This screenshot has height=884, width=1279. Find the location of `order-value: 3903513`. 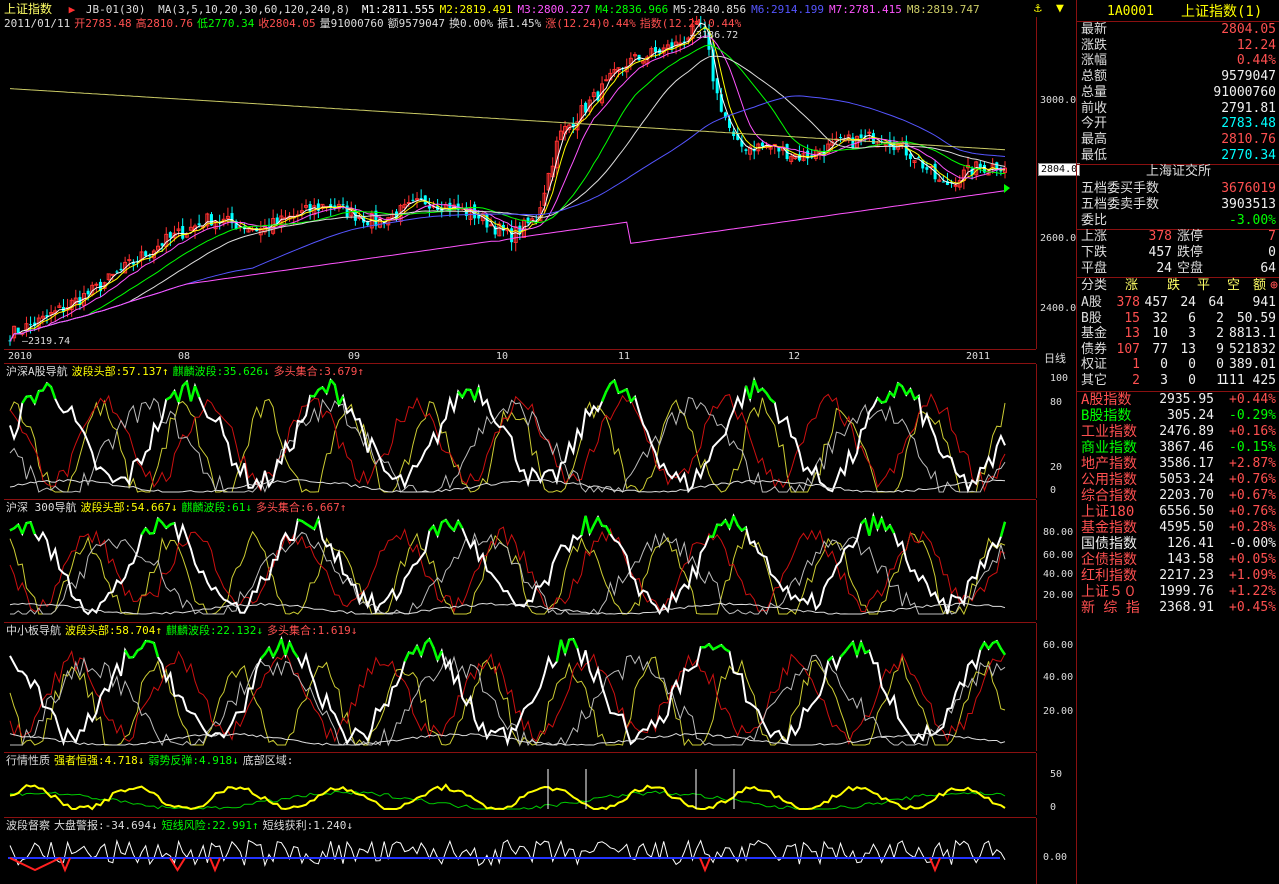

order-value: 3903513 is located at coordinates (1248, 204).